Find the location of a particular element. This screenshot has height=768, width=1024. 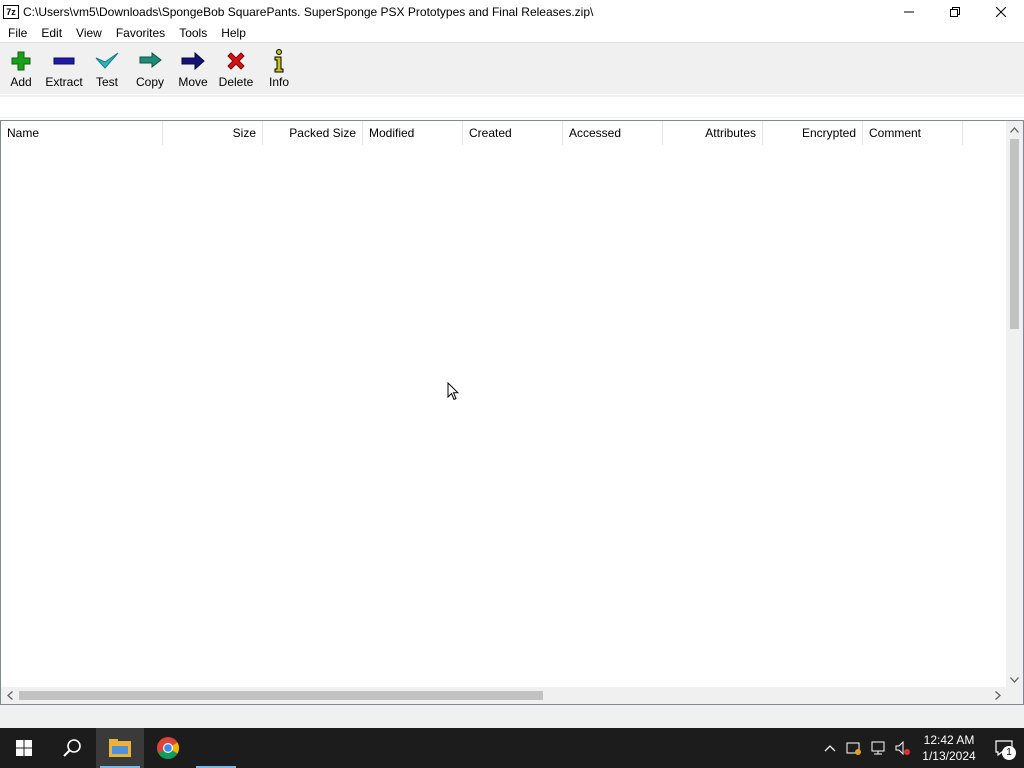

copy-button: Copy is located at coordinates (150, 68).